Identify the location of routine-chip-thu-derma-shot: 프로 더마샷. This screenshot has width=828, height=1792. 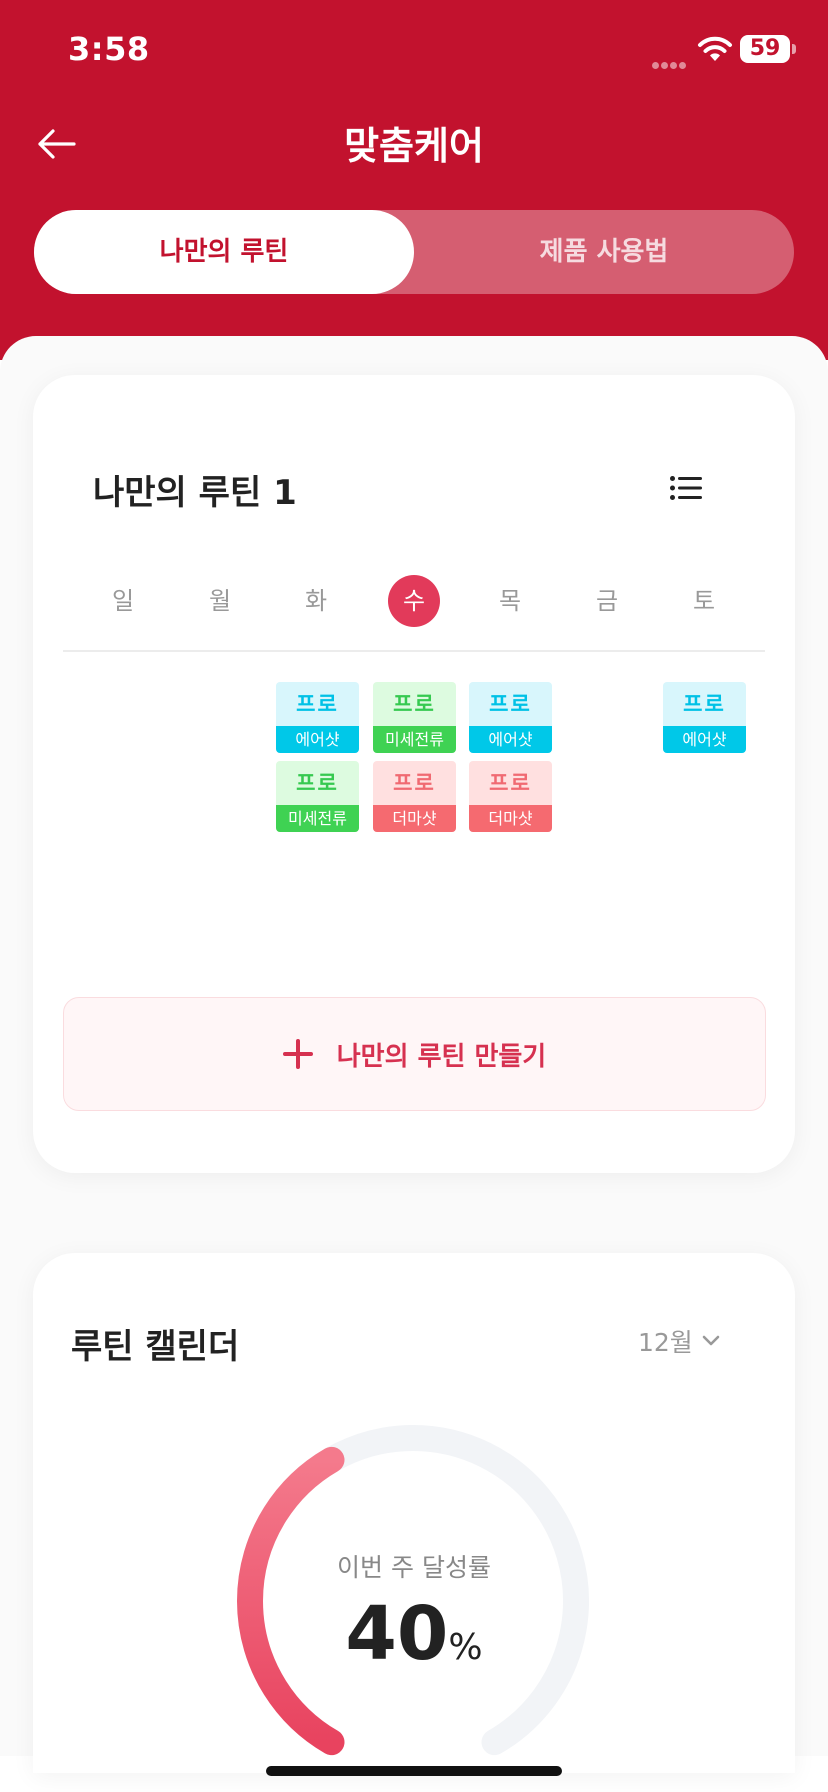
(510, 796).